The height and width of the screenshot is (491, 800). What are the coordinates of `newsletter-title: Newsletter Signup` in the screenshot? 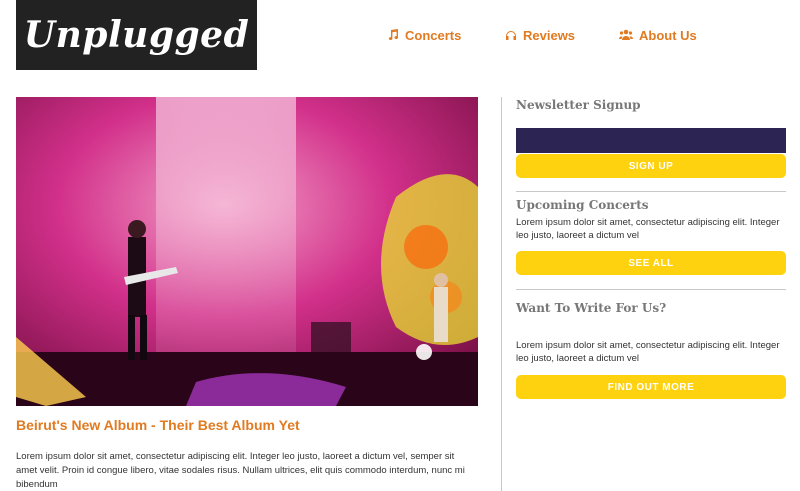 It's located at (578, 105).